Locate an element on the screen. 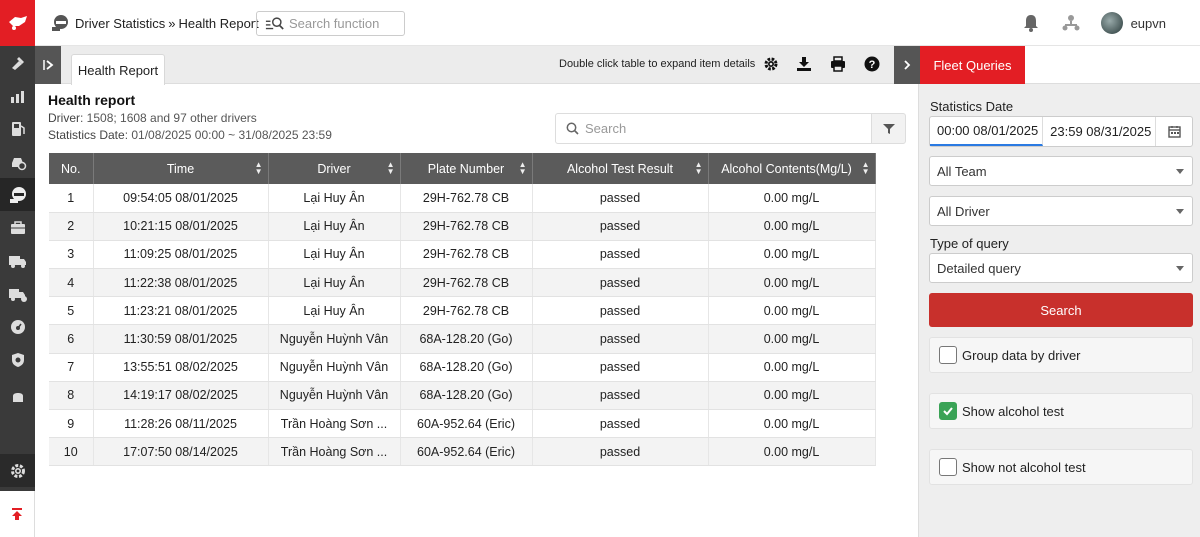  search-button: Search is located at coordinates (1061, 310).